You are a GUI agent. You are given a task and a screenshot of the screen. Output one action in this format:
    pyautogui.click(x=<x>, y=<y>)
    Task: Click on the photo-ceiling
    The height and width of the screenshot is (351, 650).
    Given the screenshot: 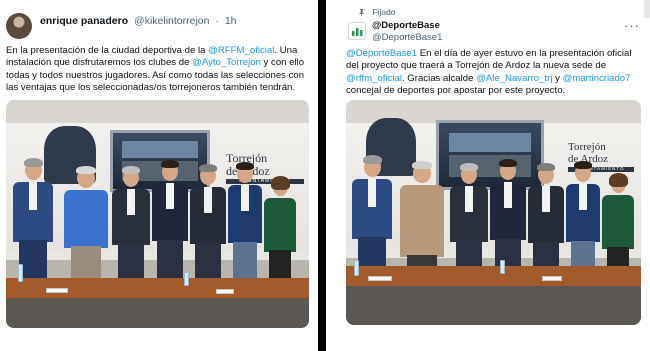 What is the action you would take?
    pyautogui.click(x=157, y=111)
    